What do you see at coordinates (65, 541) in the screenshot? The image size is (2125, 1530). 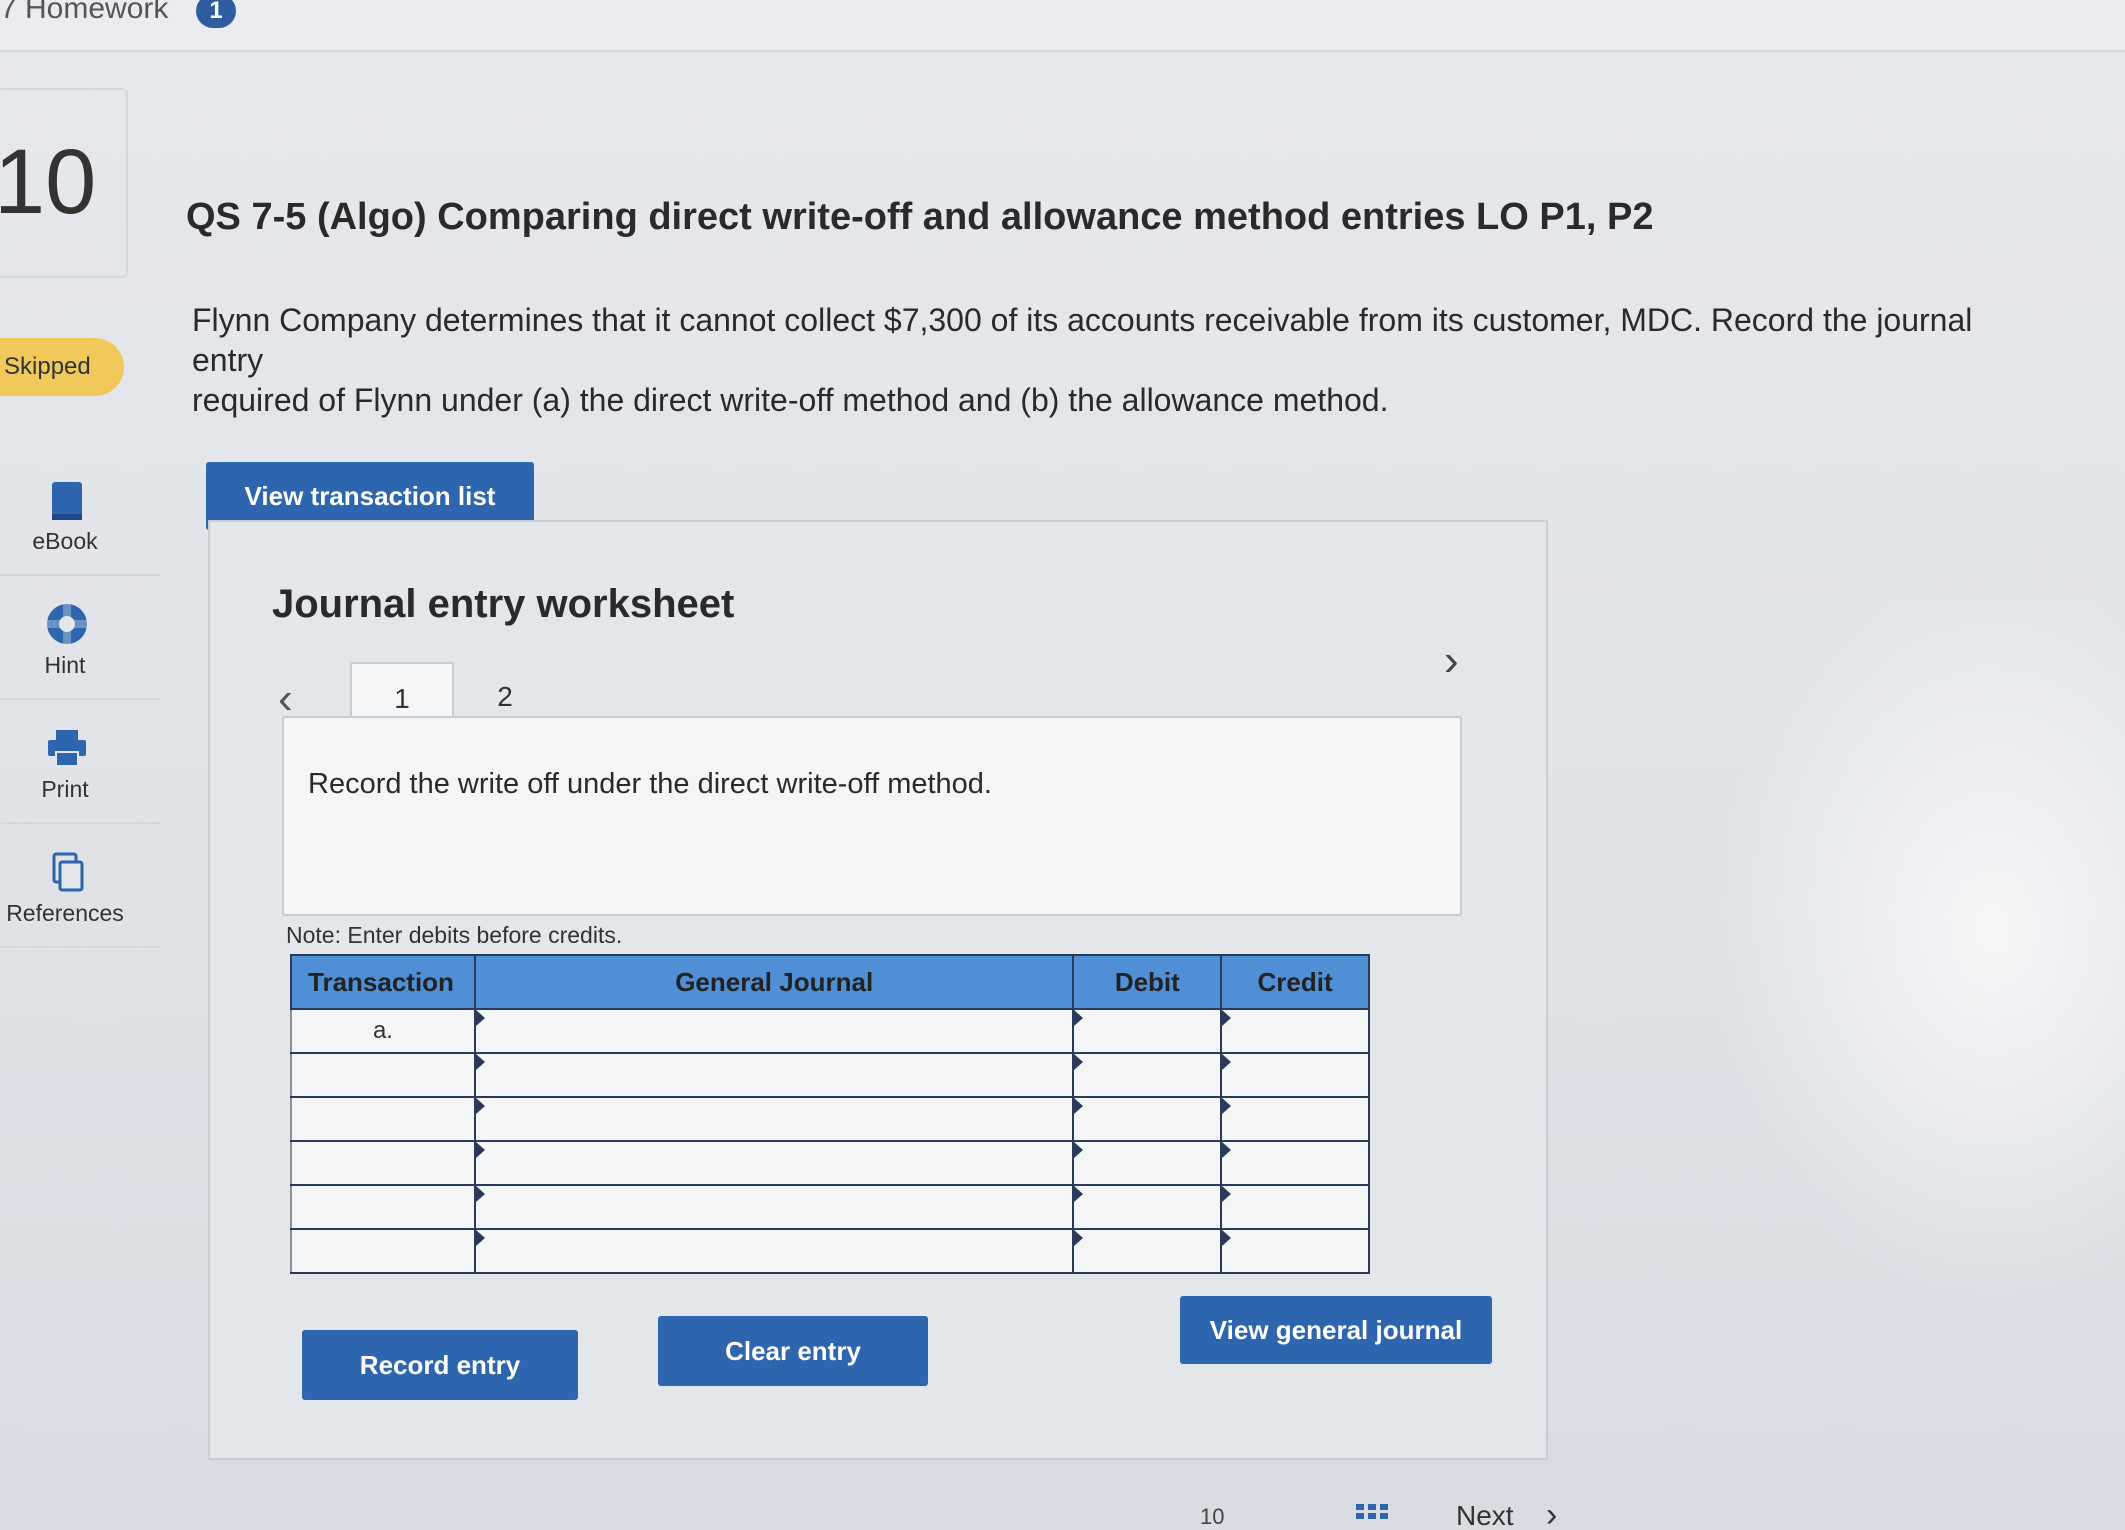 I see `ebook-label: eBook` at bounding box center [65, 541].